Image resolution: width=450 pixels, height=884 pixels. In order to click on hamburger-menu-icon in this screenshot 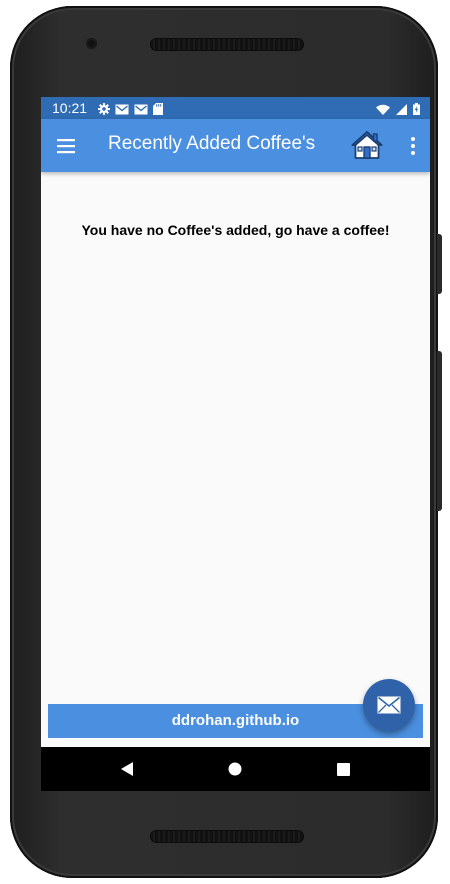, I will do `click(66, 146)`.